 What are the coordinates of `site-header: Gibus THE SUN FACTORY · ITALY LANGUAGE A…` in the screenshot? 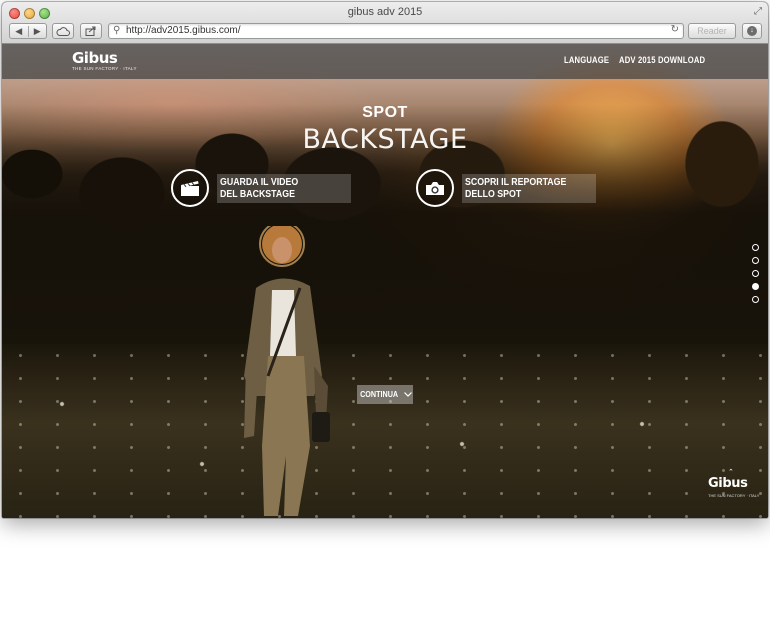 It's located at (385, 61).